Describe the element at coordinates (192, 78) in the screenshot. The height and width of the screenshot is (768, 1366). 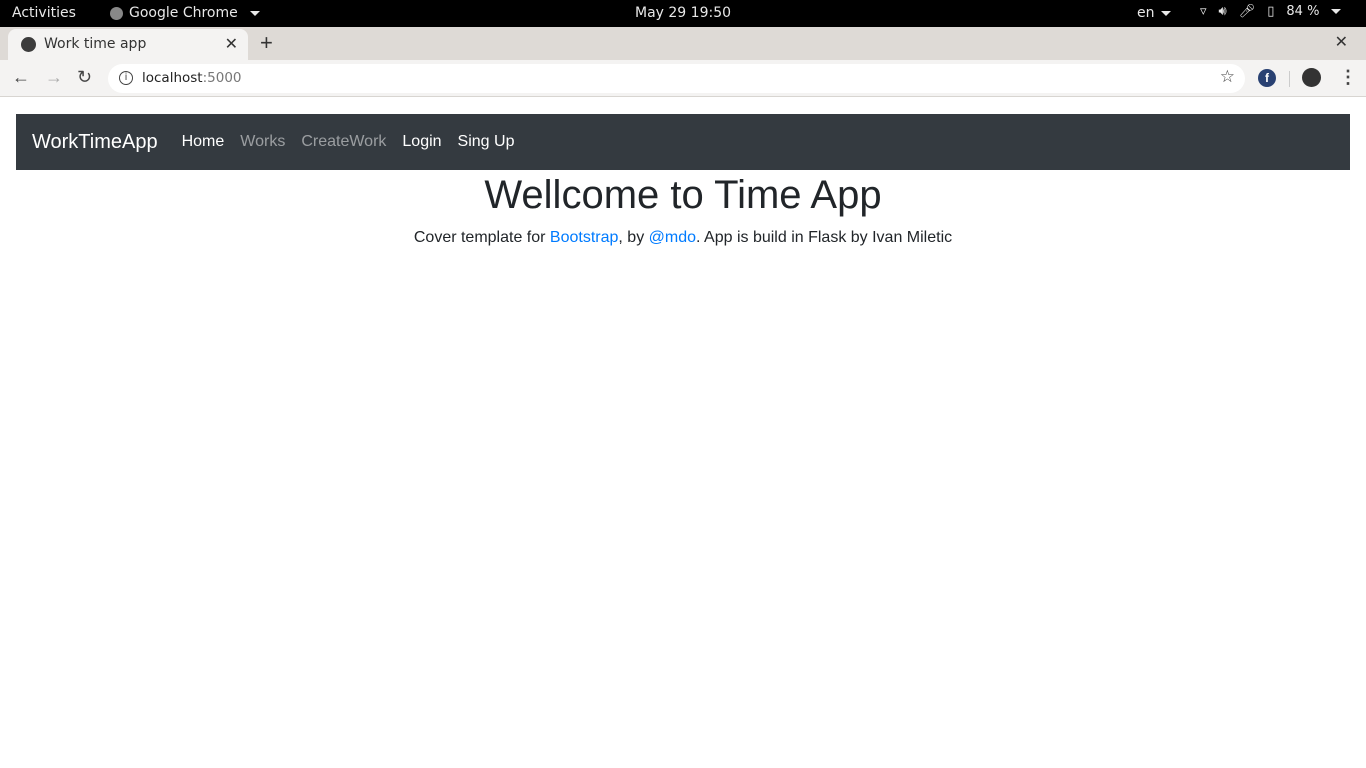
I see `url-text: localhost:5000` at that location.